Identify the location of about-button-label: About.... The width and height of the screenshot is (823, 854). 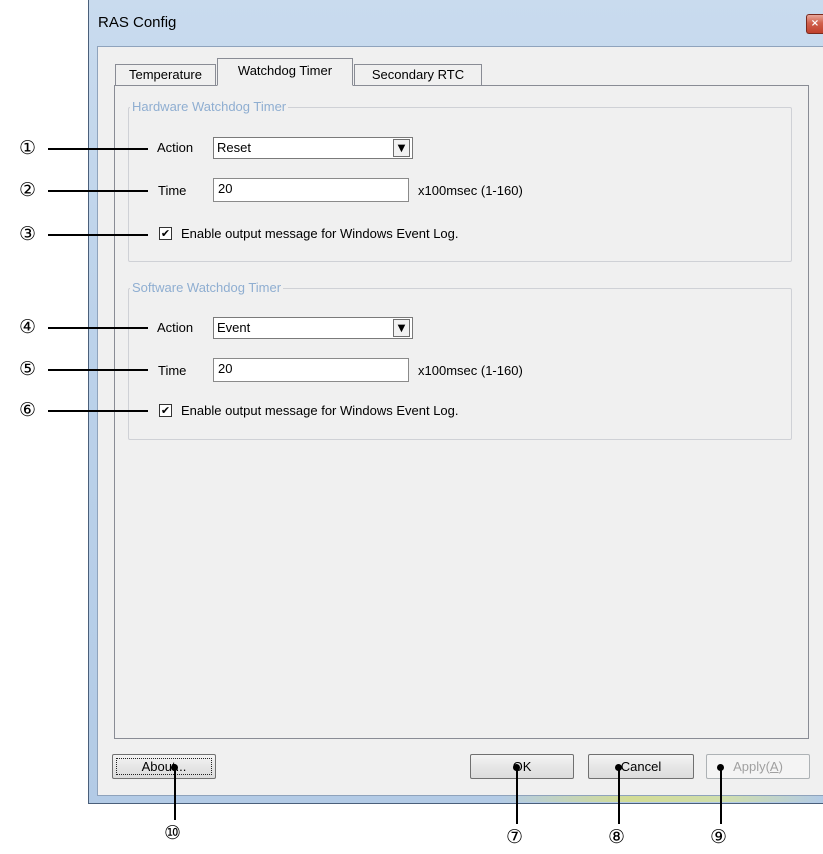
(164, 766).